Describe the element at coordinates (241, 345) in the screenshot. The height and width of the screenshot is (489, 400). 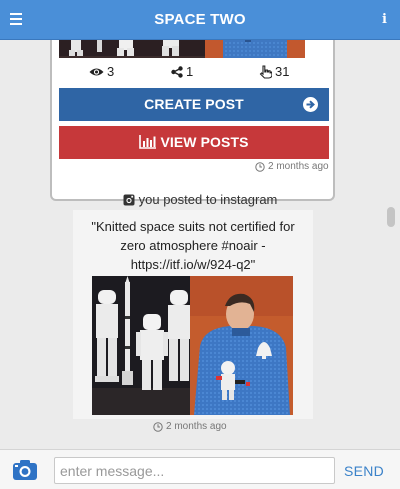
I see `sweater-boy-photo` at that location.